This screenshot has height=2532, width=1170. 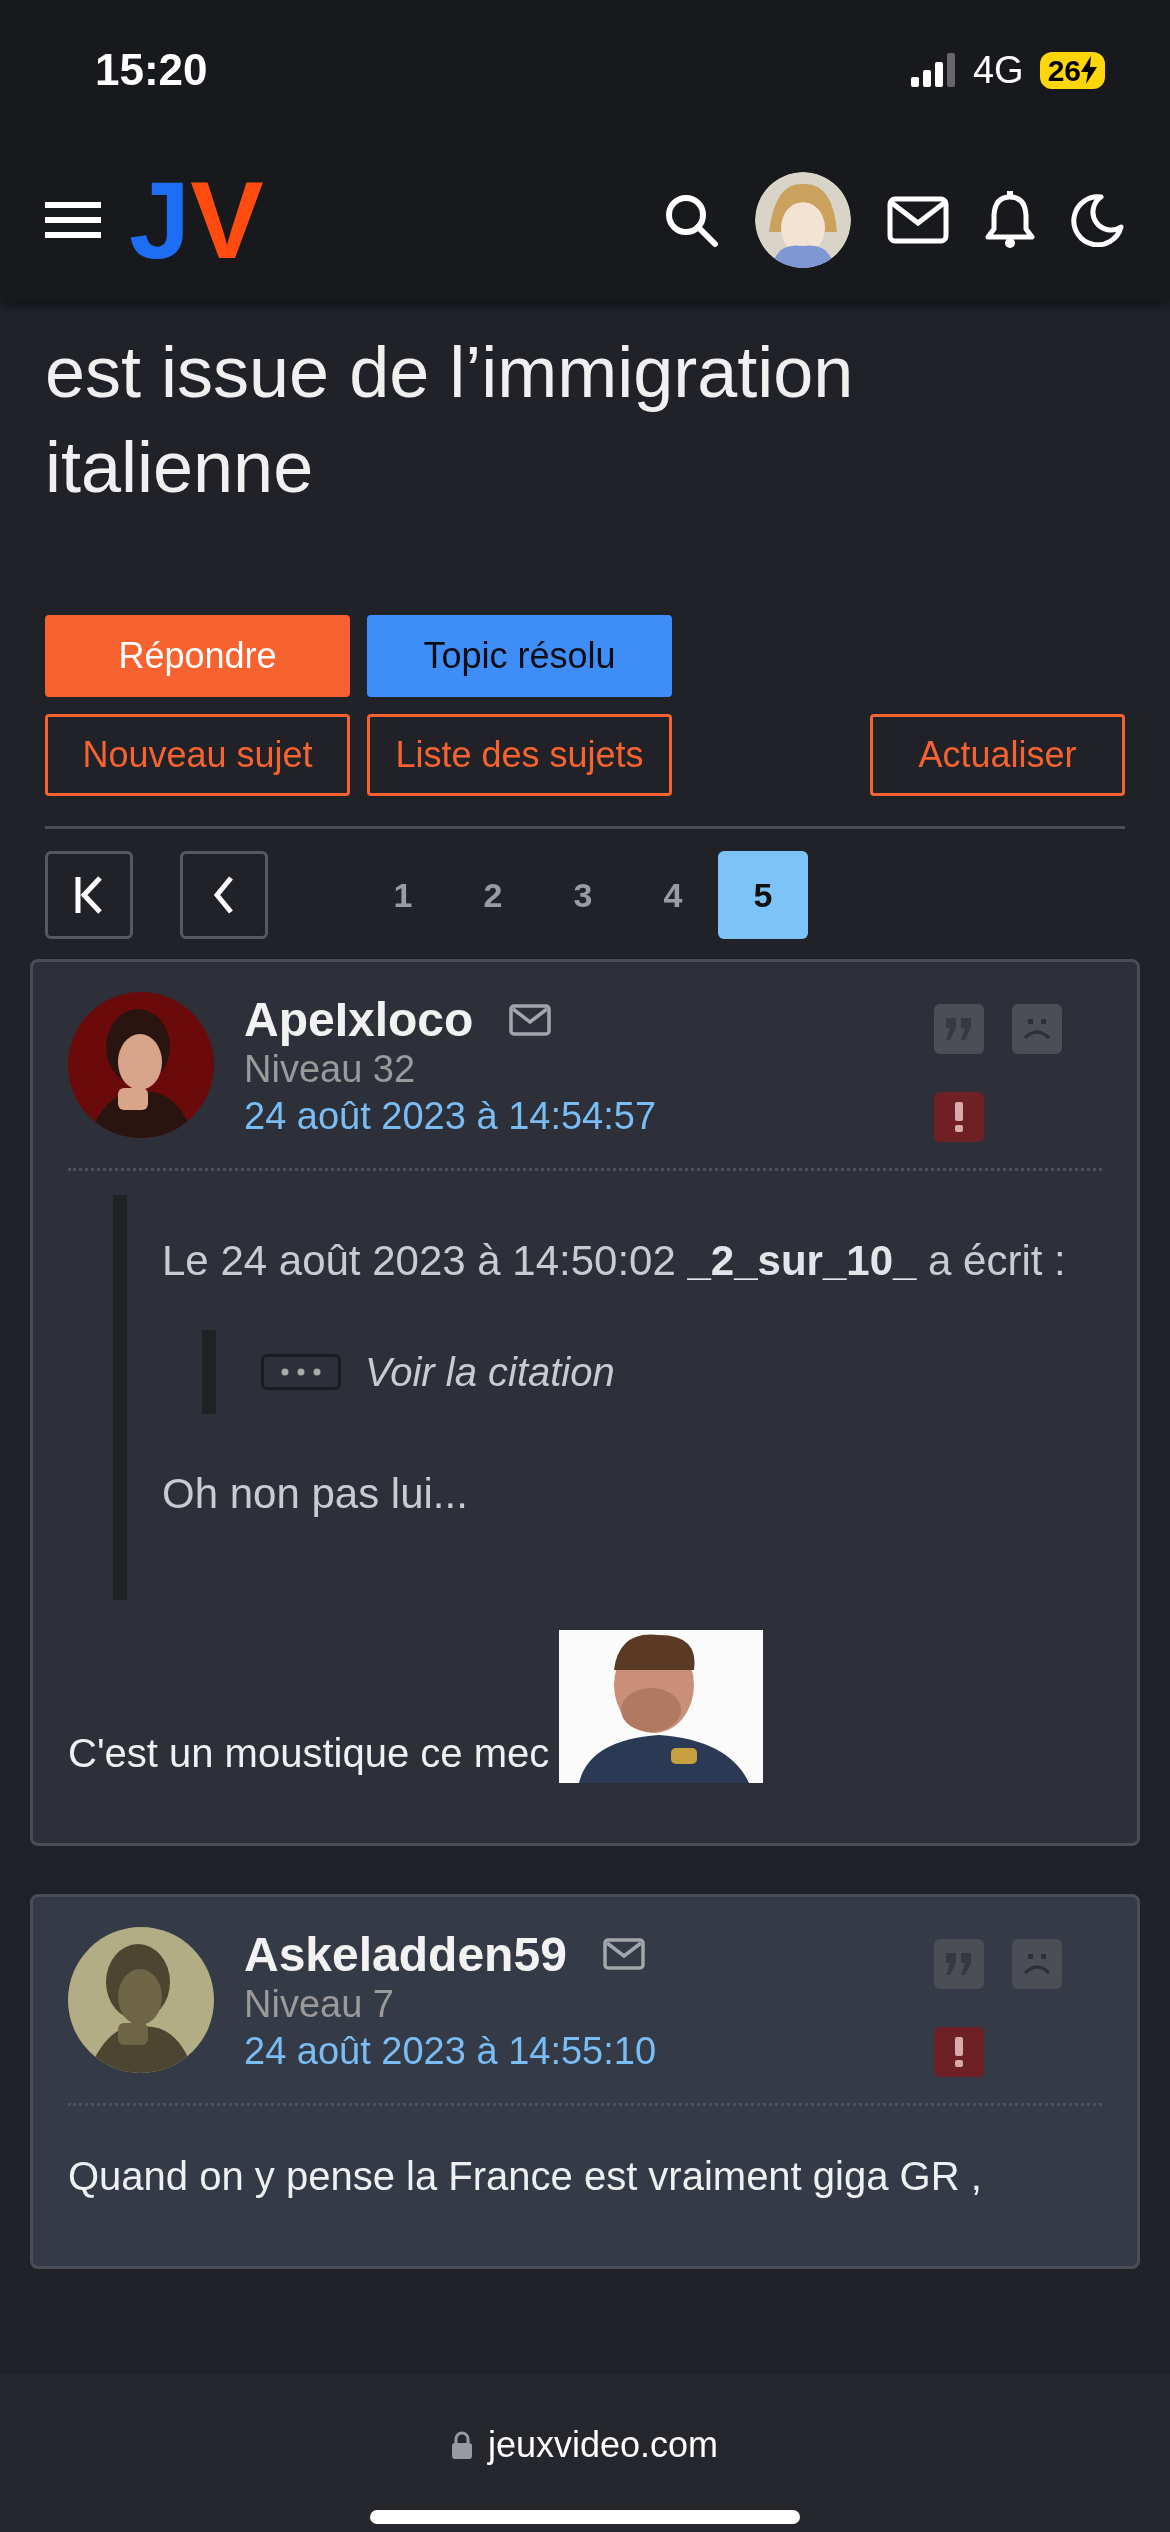 What do you see at coordinates (450, 2051) in the screenshot?
I see `post-date: 24 août 2023 à 14:55:10` at bounding box center [450, 2051].